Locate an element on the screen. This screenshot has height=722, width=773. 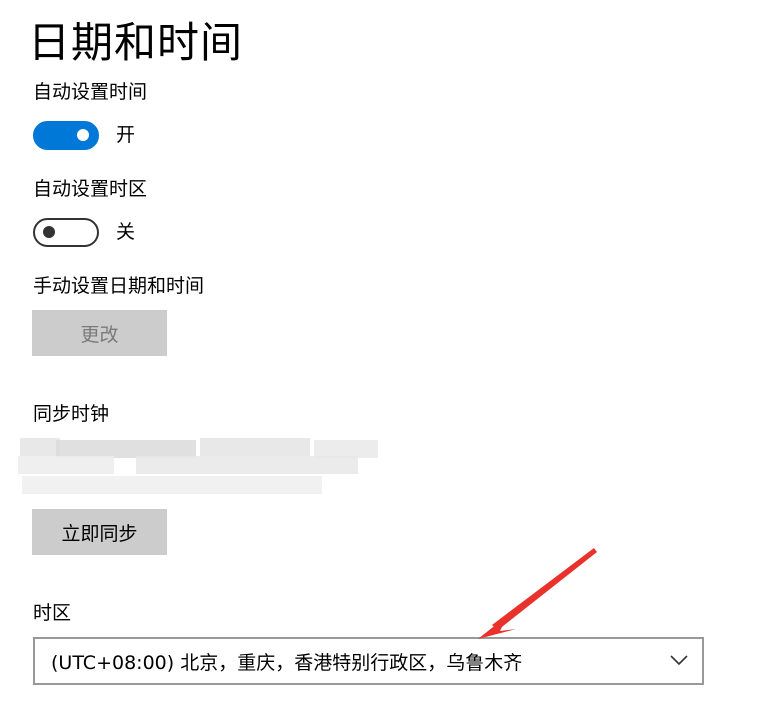
auto-time-label: 自动设置时间 is located at coordinates (90, 92).